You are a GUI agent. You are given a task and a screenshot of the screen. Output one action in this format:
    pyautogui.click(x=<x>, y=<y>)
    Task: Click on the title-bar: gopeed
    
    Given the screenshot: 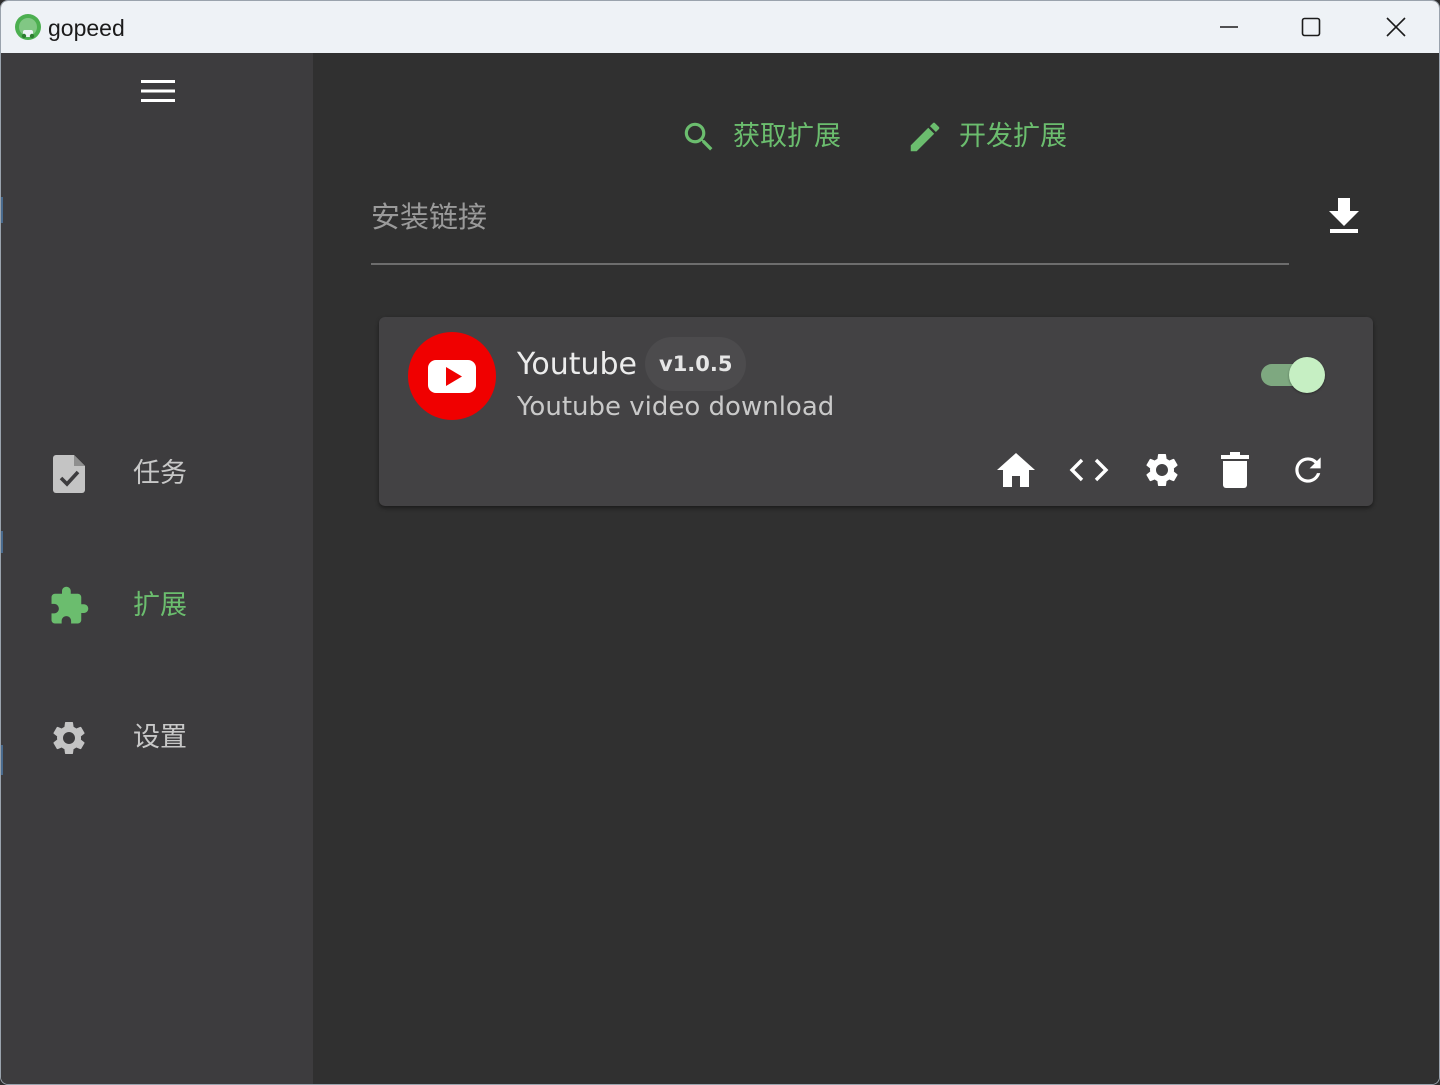 What is the action you would take?
    pyautogui.click(x=720, y=27)
    